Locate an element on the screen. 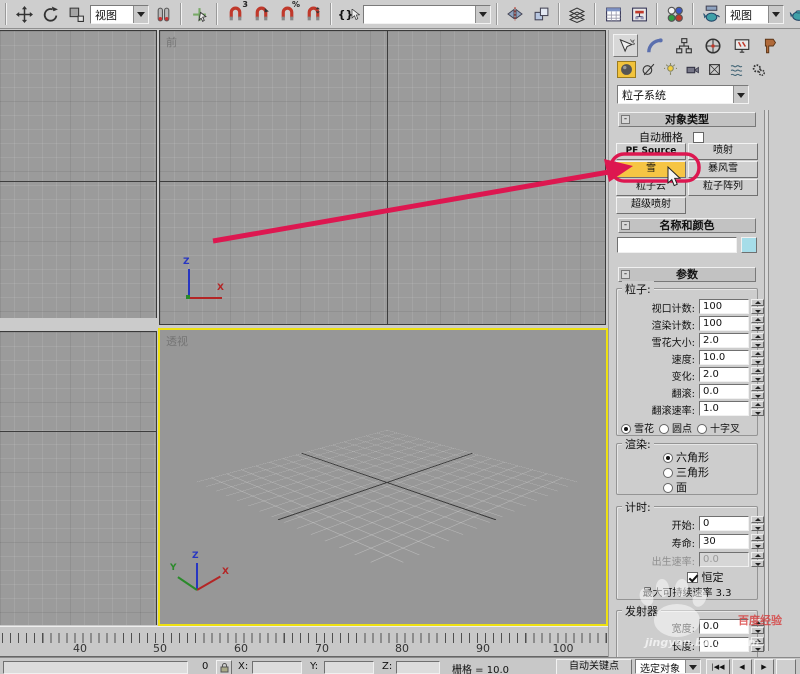 This screenshot has width=800, height=674. next-frame-button is located at coordinates (786, 666).